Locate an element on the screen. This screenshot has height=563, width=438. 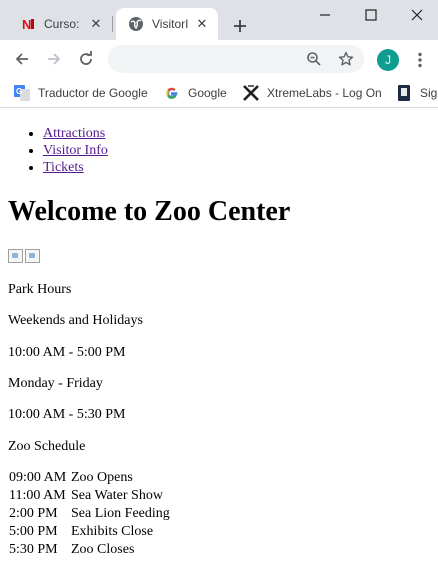
nav-link-visitor-info: Visitor Info is located at coordinates (75, 150).